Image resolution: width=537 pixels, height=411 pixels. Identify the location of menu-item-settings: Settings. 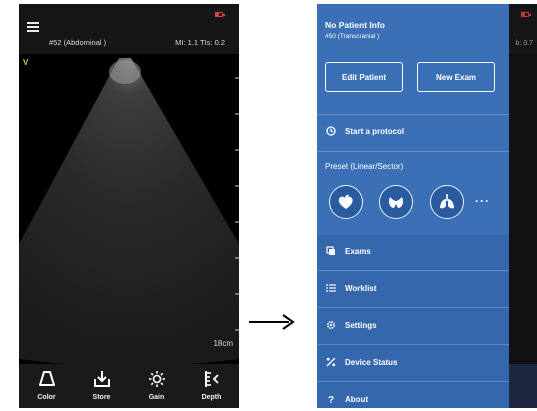
(413, 325).